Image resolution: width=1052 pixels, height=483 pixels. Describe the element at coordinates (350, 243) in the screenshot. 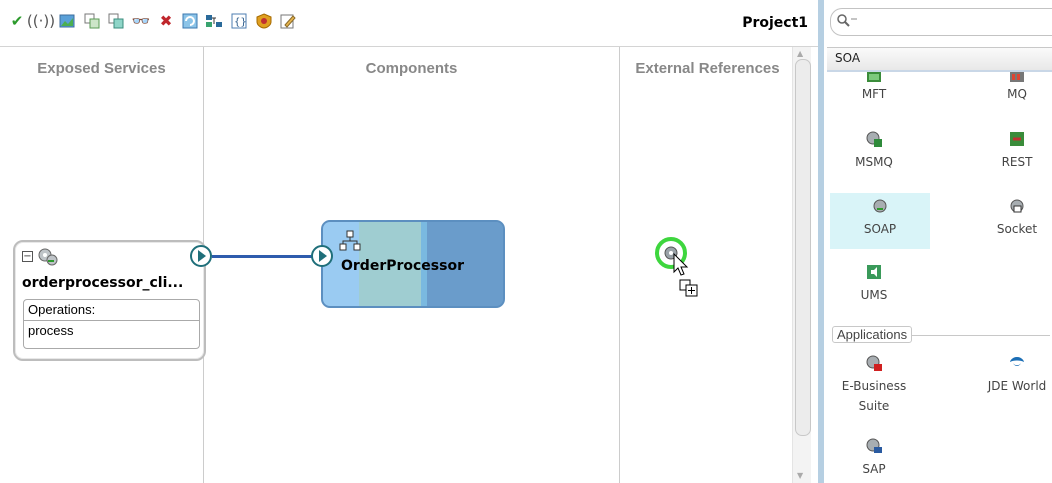

I see `bpel-process-icon` at that location.